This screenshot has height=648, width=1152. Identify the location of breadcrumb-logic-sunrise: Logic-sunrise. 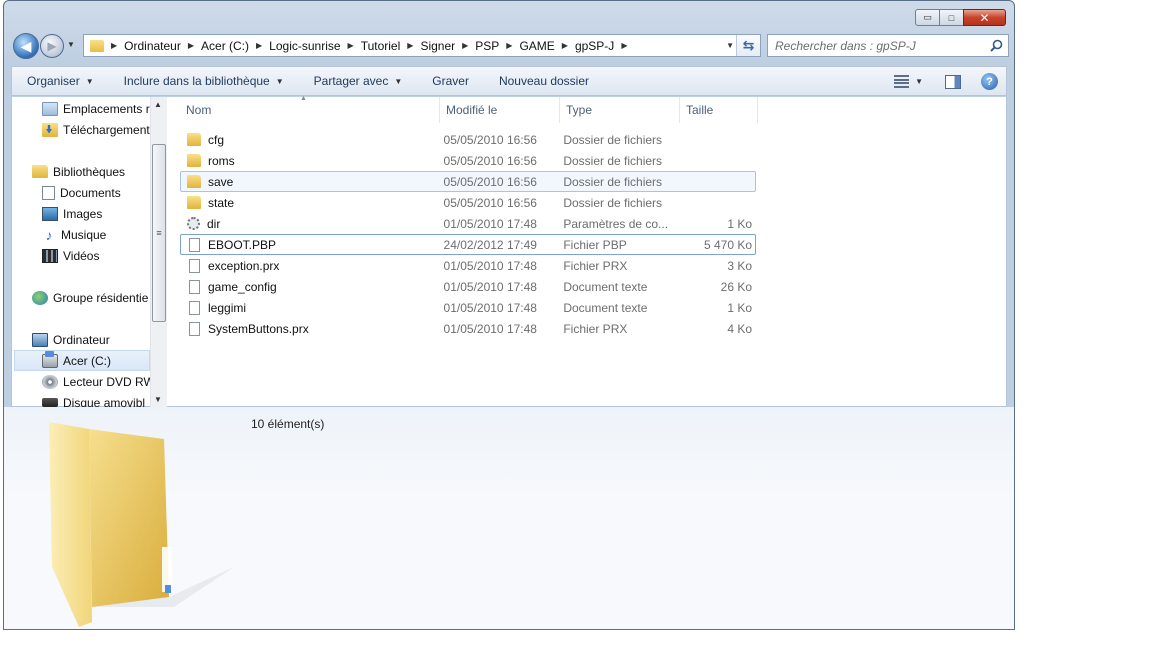
(304, 46).